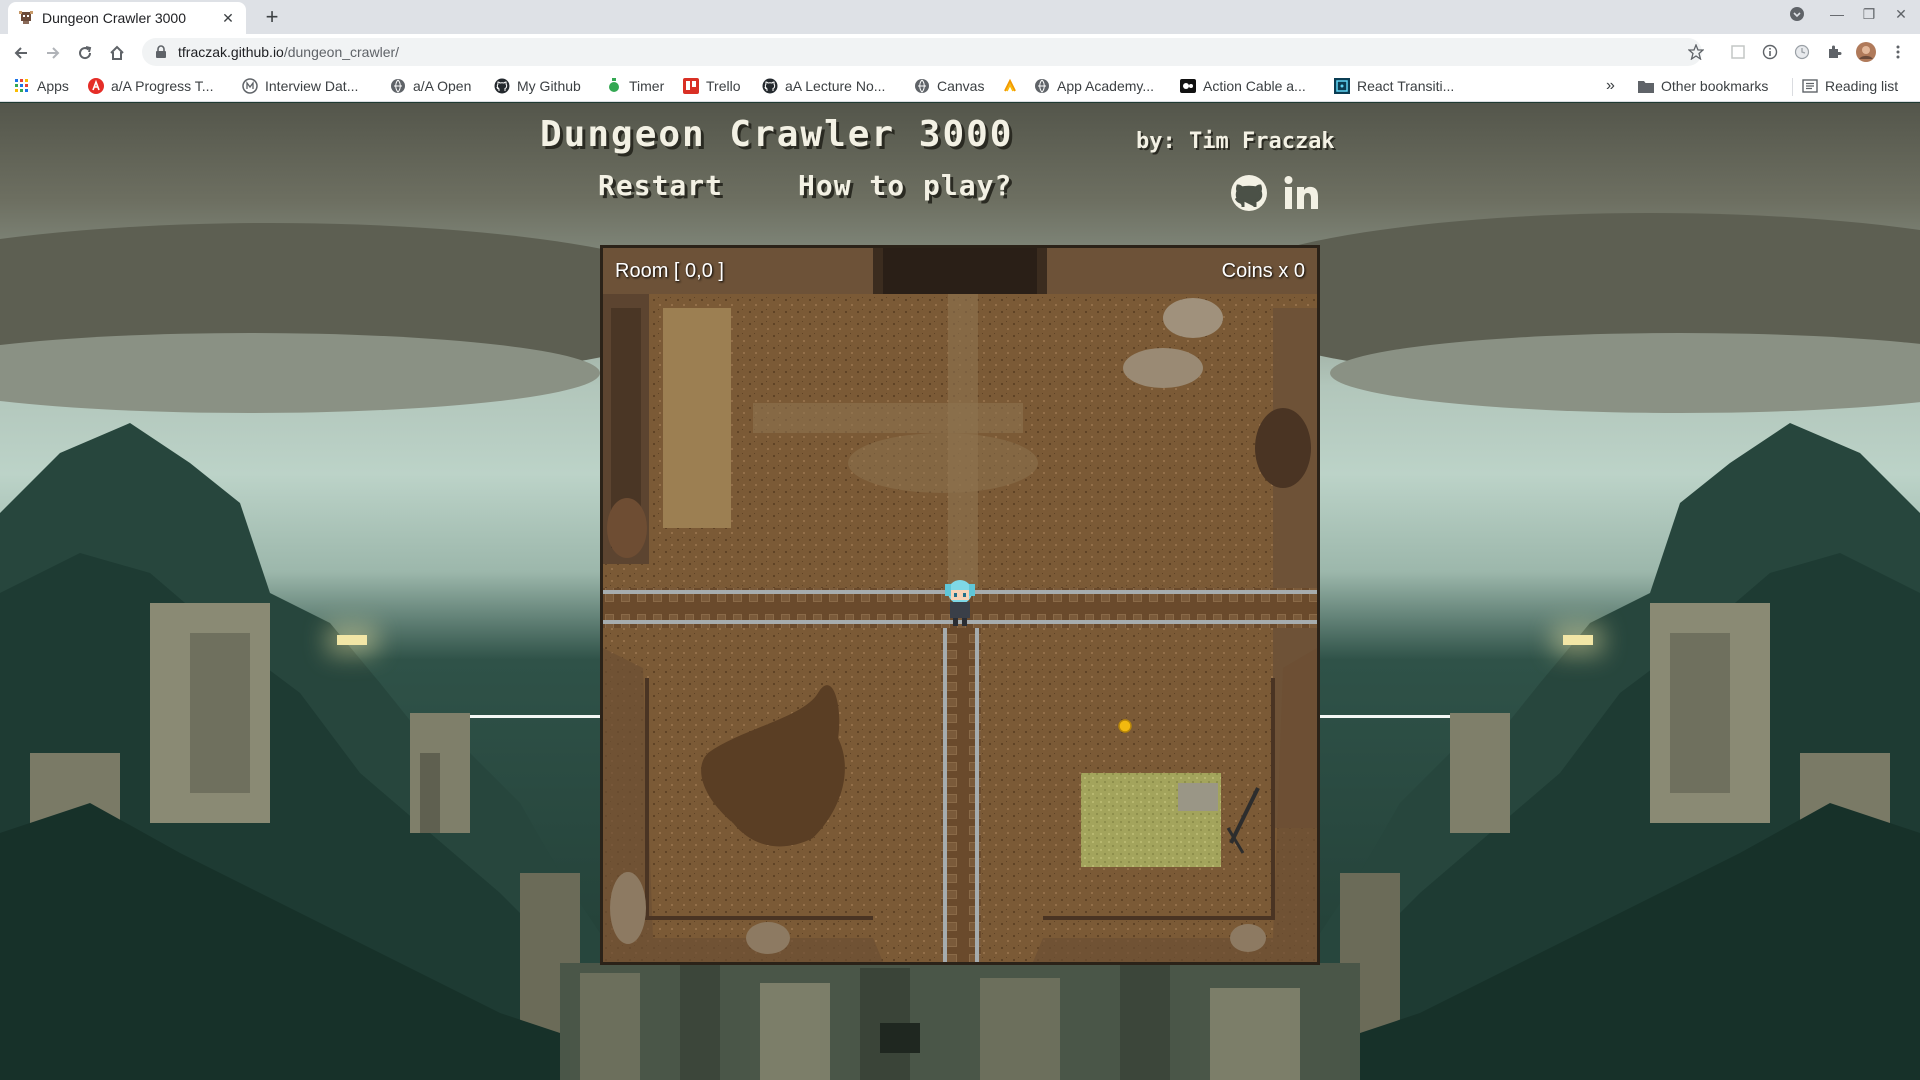 The image size is (1920, 1080). Describe the element at coordinates (1738, 52) in the screenshot. I see `extension-blank-icon` at that location.